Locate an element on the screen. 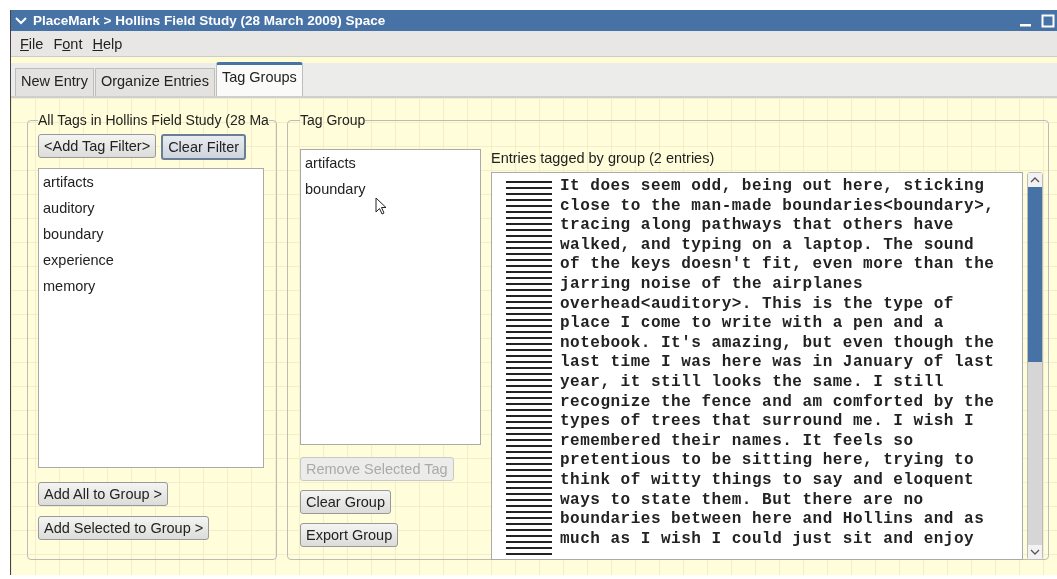 This screenshot has width=1057, height=579. tag-list-item: auditory is located at coordinates (69, 211).